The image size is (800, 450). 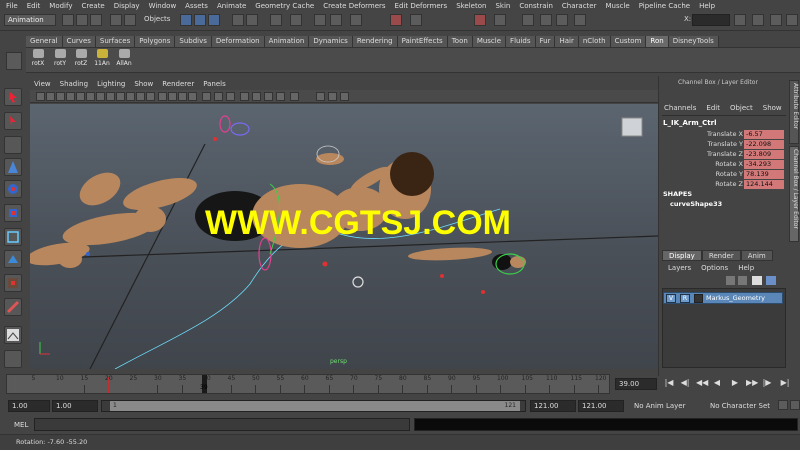 I want to click on channel-menu-object: Object, so click(x=741, y=108).